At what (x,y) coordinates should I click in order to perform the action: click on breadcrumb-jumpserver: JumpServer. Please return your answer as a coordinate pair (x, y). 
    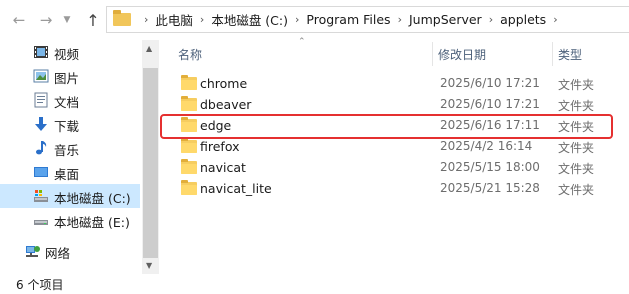
    Looking at the image, I should click on (445, 19).